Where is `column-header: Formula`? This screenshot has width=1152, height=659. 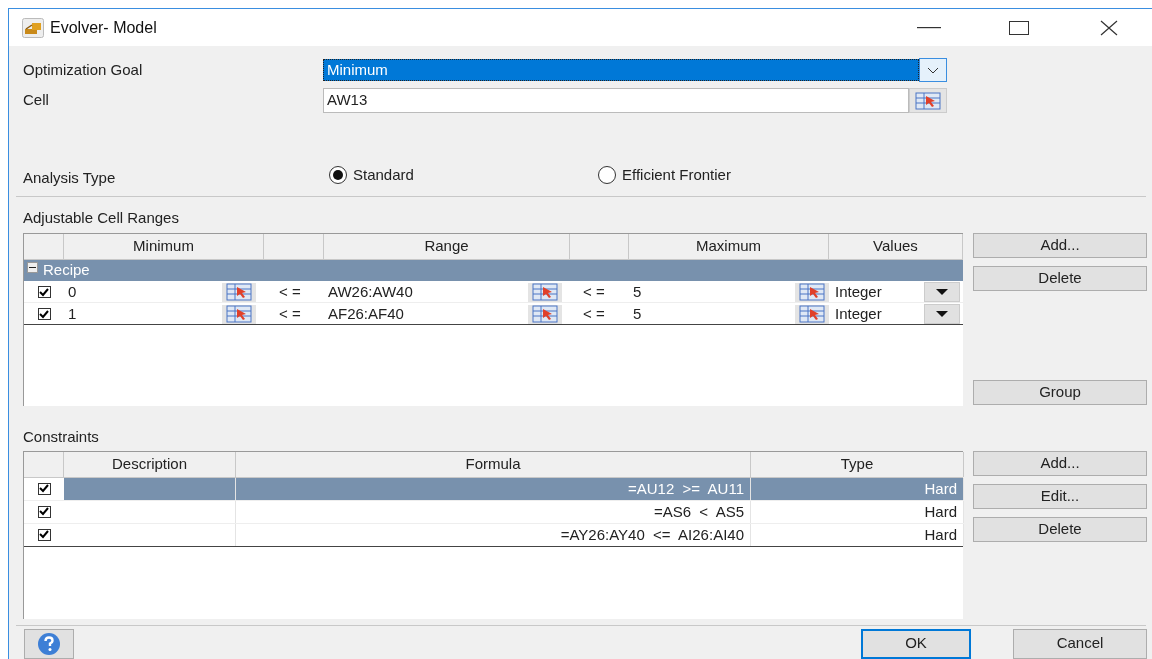
column-header: Formula is located at coordinates (493, 464).